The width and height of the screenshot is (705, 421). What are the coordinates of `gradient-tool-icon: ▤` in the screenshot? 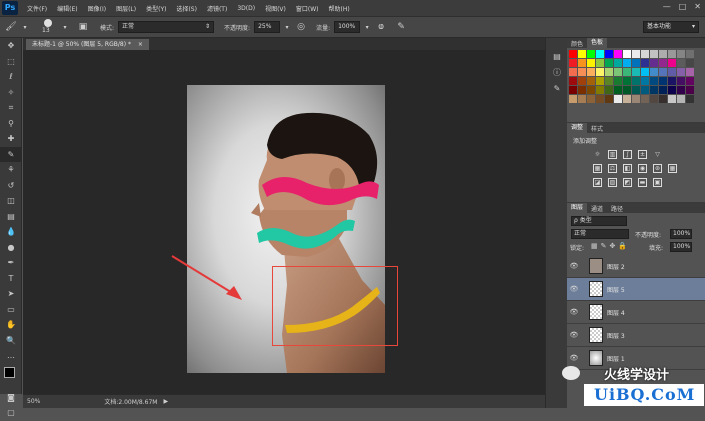 It's located at (11, 217).